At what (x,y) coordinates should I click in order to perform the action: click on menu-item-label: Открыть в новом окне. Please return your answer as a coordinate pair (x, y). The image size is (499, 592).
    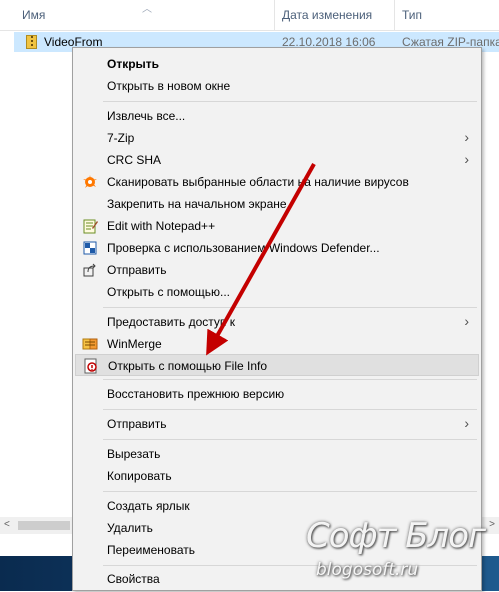
    Looking at the image, I should click on (169, 86).